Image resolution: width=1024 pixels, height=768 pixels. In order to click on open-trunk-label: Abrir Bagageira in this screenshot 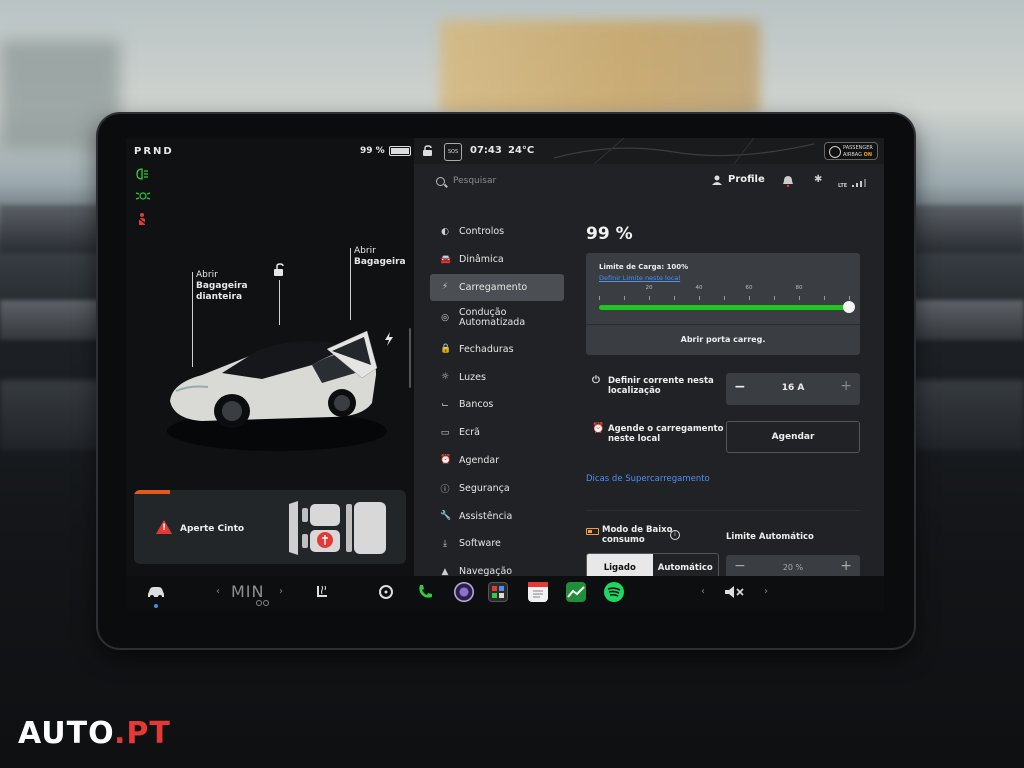, I will do `click(380, 257)`.